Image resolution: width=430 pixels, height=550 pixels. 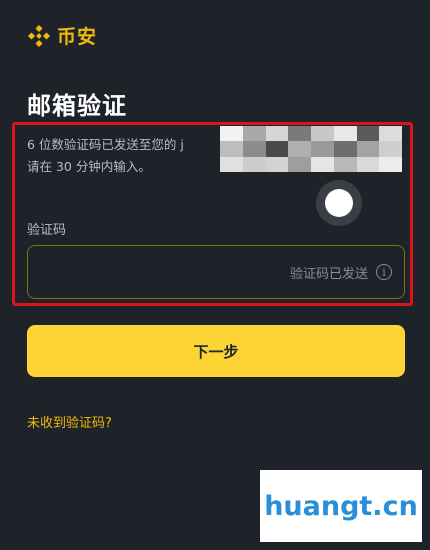 I want to click on watermark: huangt.cn, so click(x=341, y=506).